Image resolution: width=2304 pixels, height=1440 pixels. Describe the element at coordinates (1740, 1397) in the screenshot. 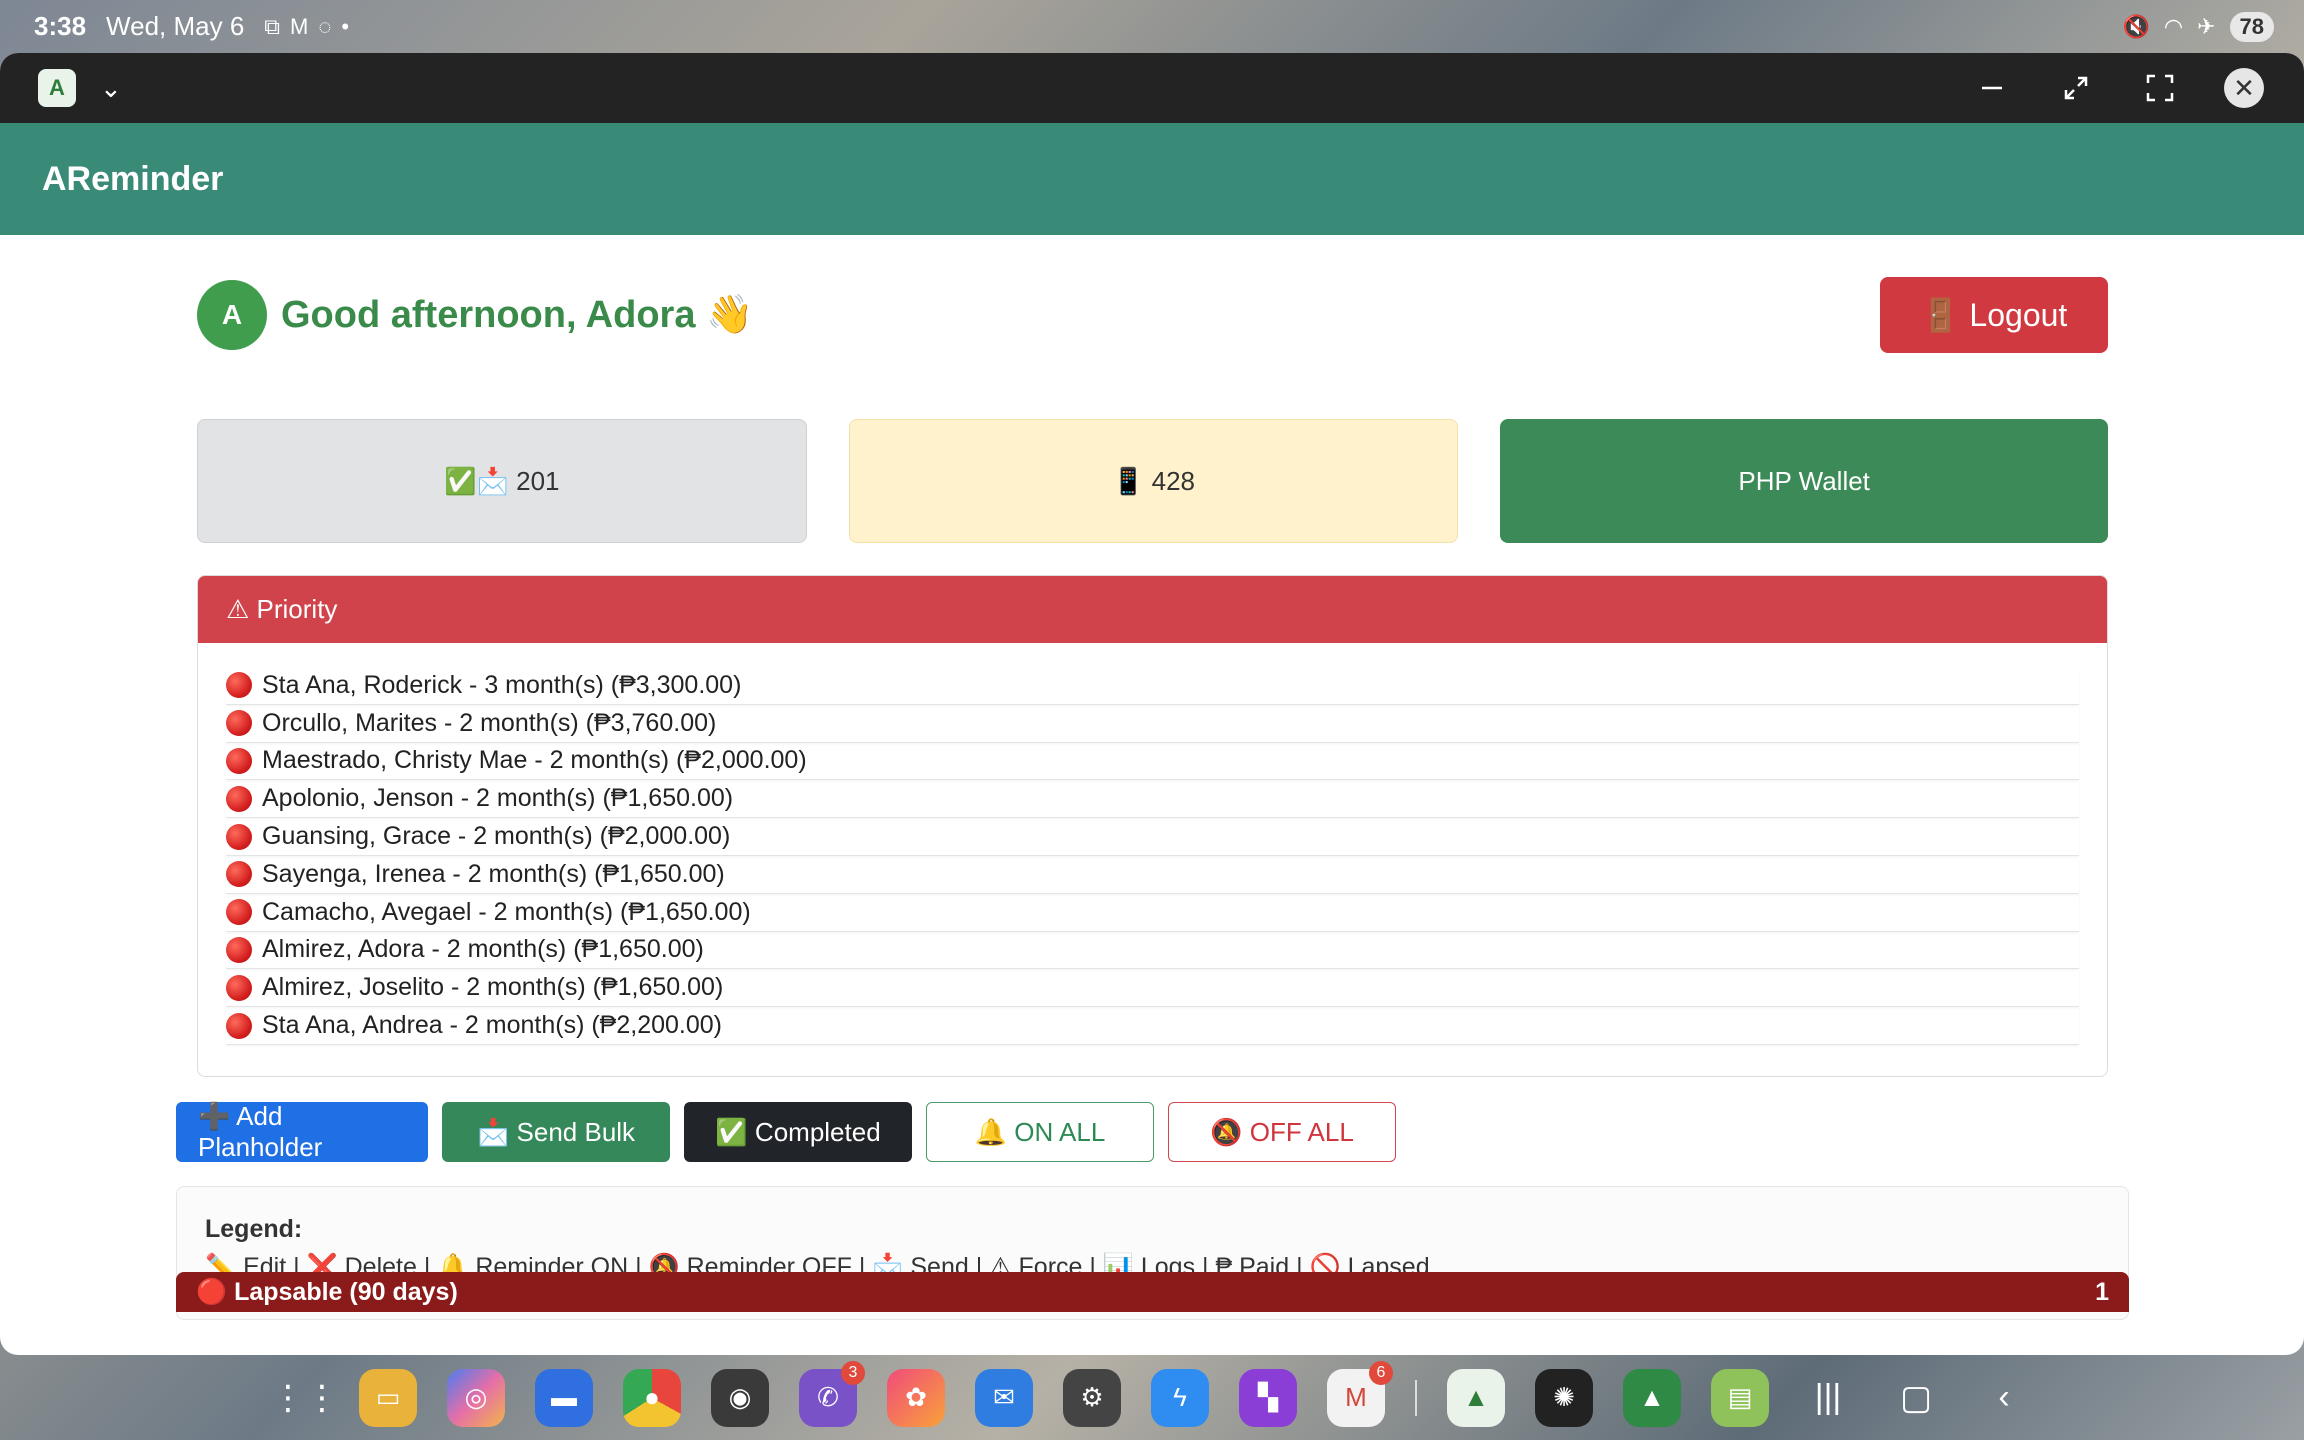

I see `notebook-app-icon: ▤` at that location.